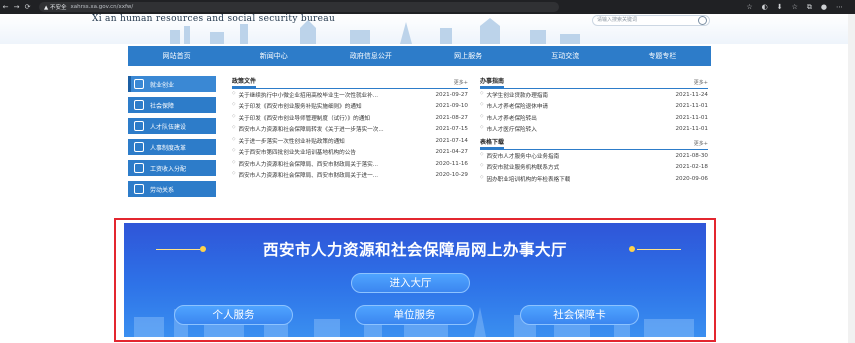 This screenshot has width=855, height=343. What do you see at coordinates (16, 7) in the screenshot?
I see `forward-icon: →` at bounding box center [16, 7].